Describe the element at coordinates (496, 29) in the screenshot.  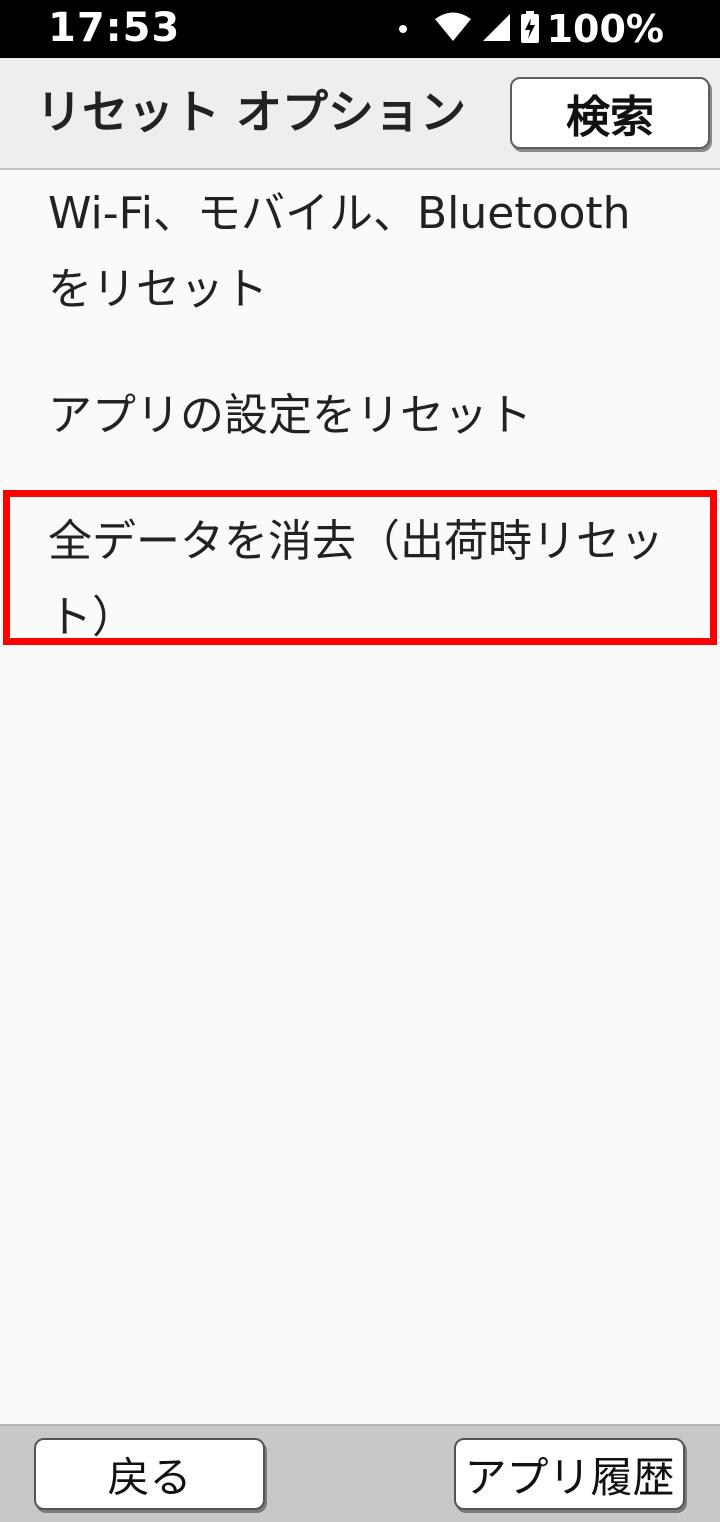
I see `cell-signal-icon` at that location.